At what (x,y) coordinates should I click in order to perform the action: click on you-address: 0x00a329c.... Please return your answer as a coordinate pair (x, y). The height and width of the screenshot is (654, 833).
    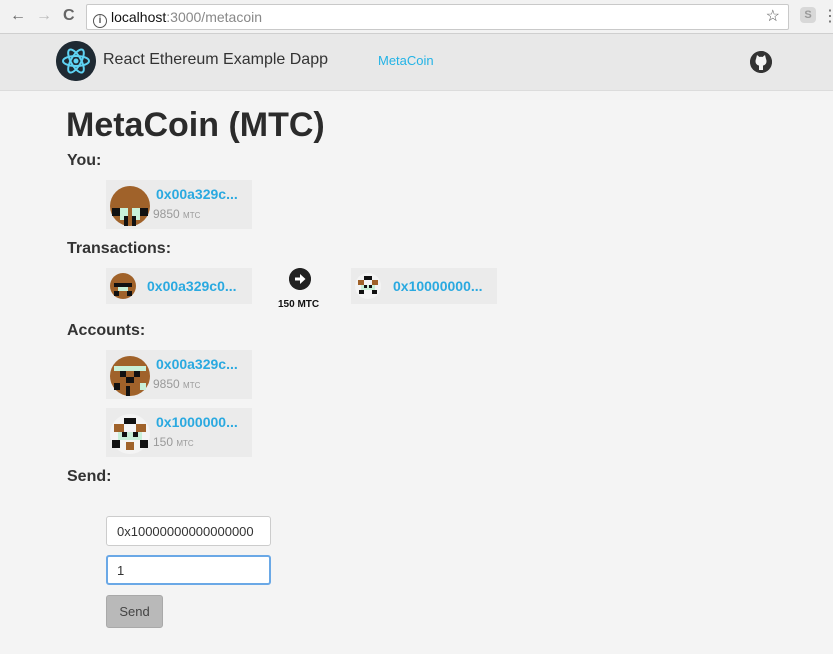
    Looking at the image, I should click on (197, 194).